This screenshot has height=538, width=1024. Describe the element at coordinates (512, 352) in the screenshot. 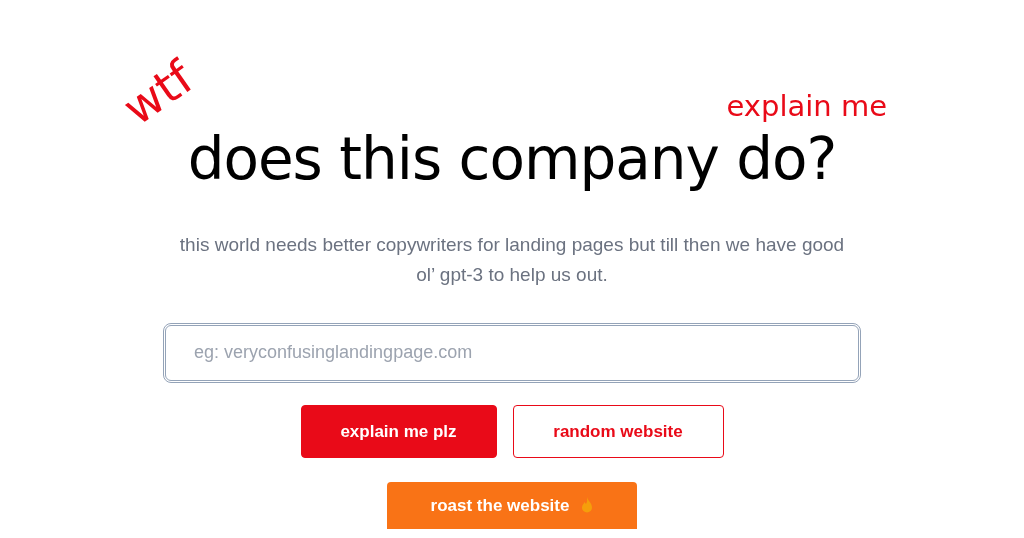

I see `url-input-field: eg: veryconfusinglandingpage.com` at that location.